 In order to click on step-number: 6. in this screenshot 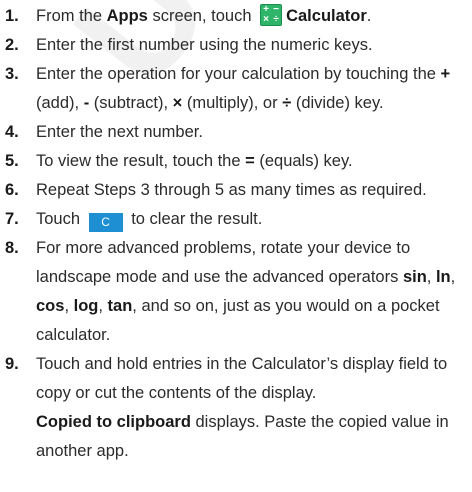, I will do `click(12, 190)`.